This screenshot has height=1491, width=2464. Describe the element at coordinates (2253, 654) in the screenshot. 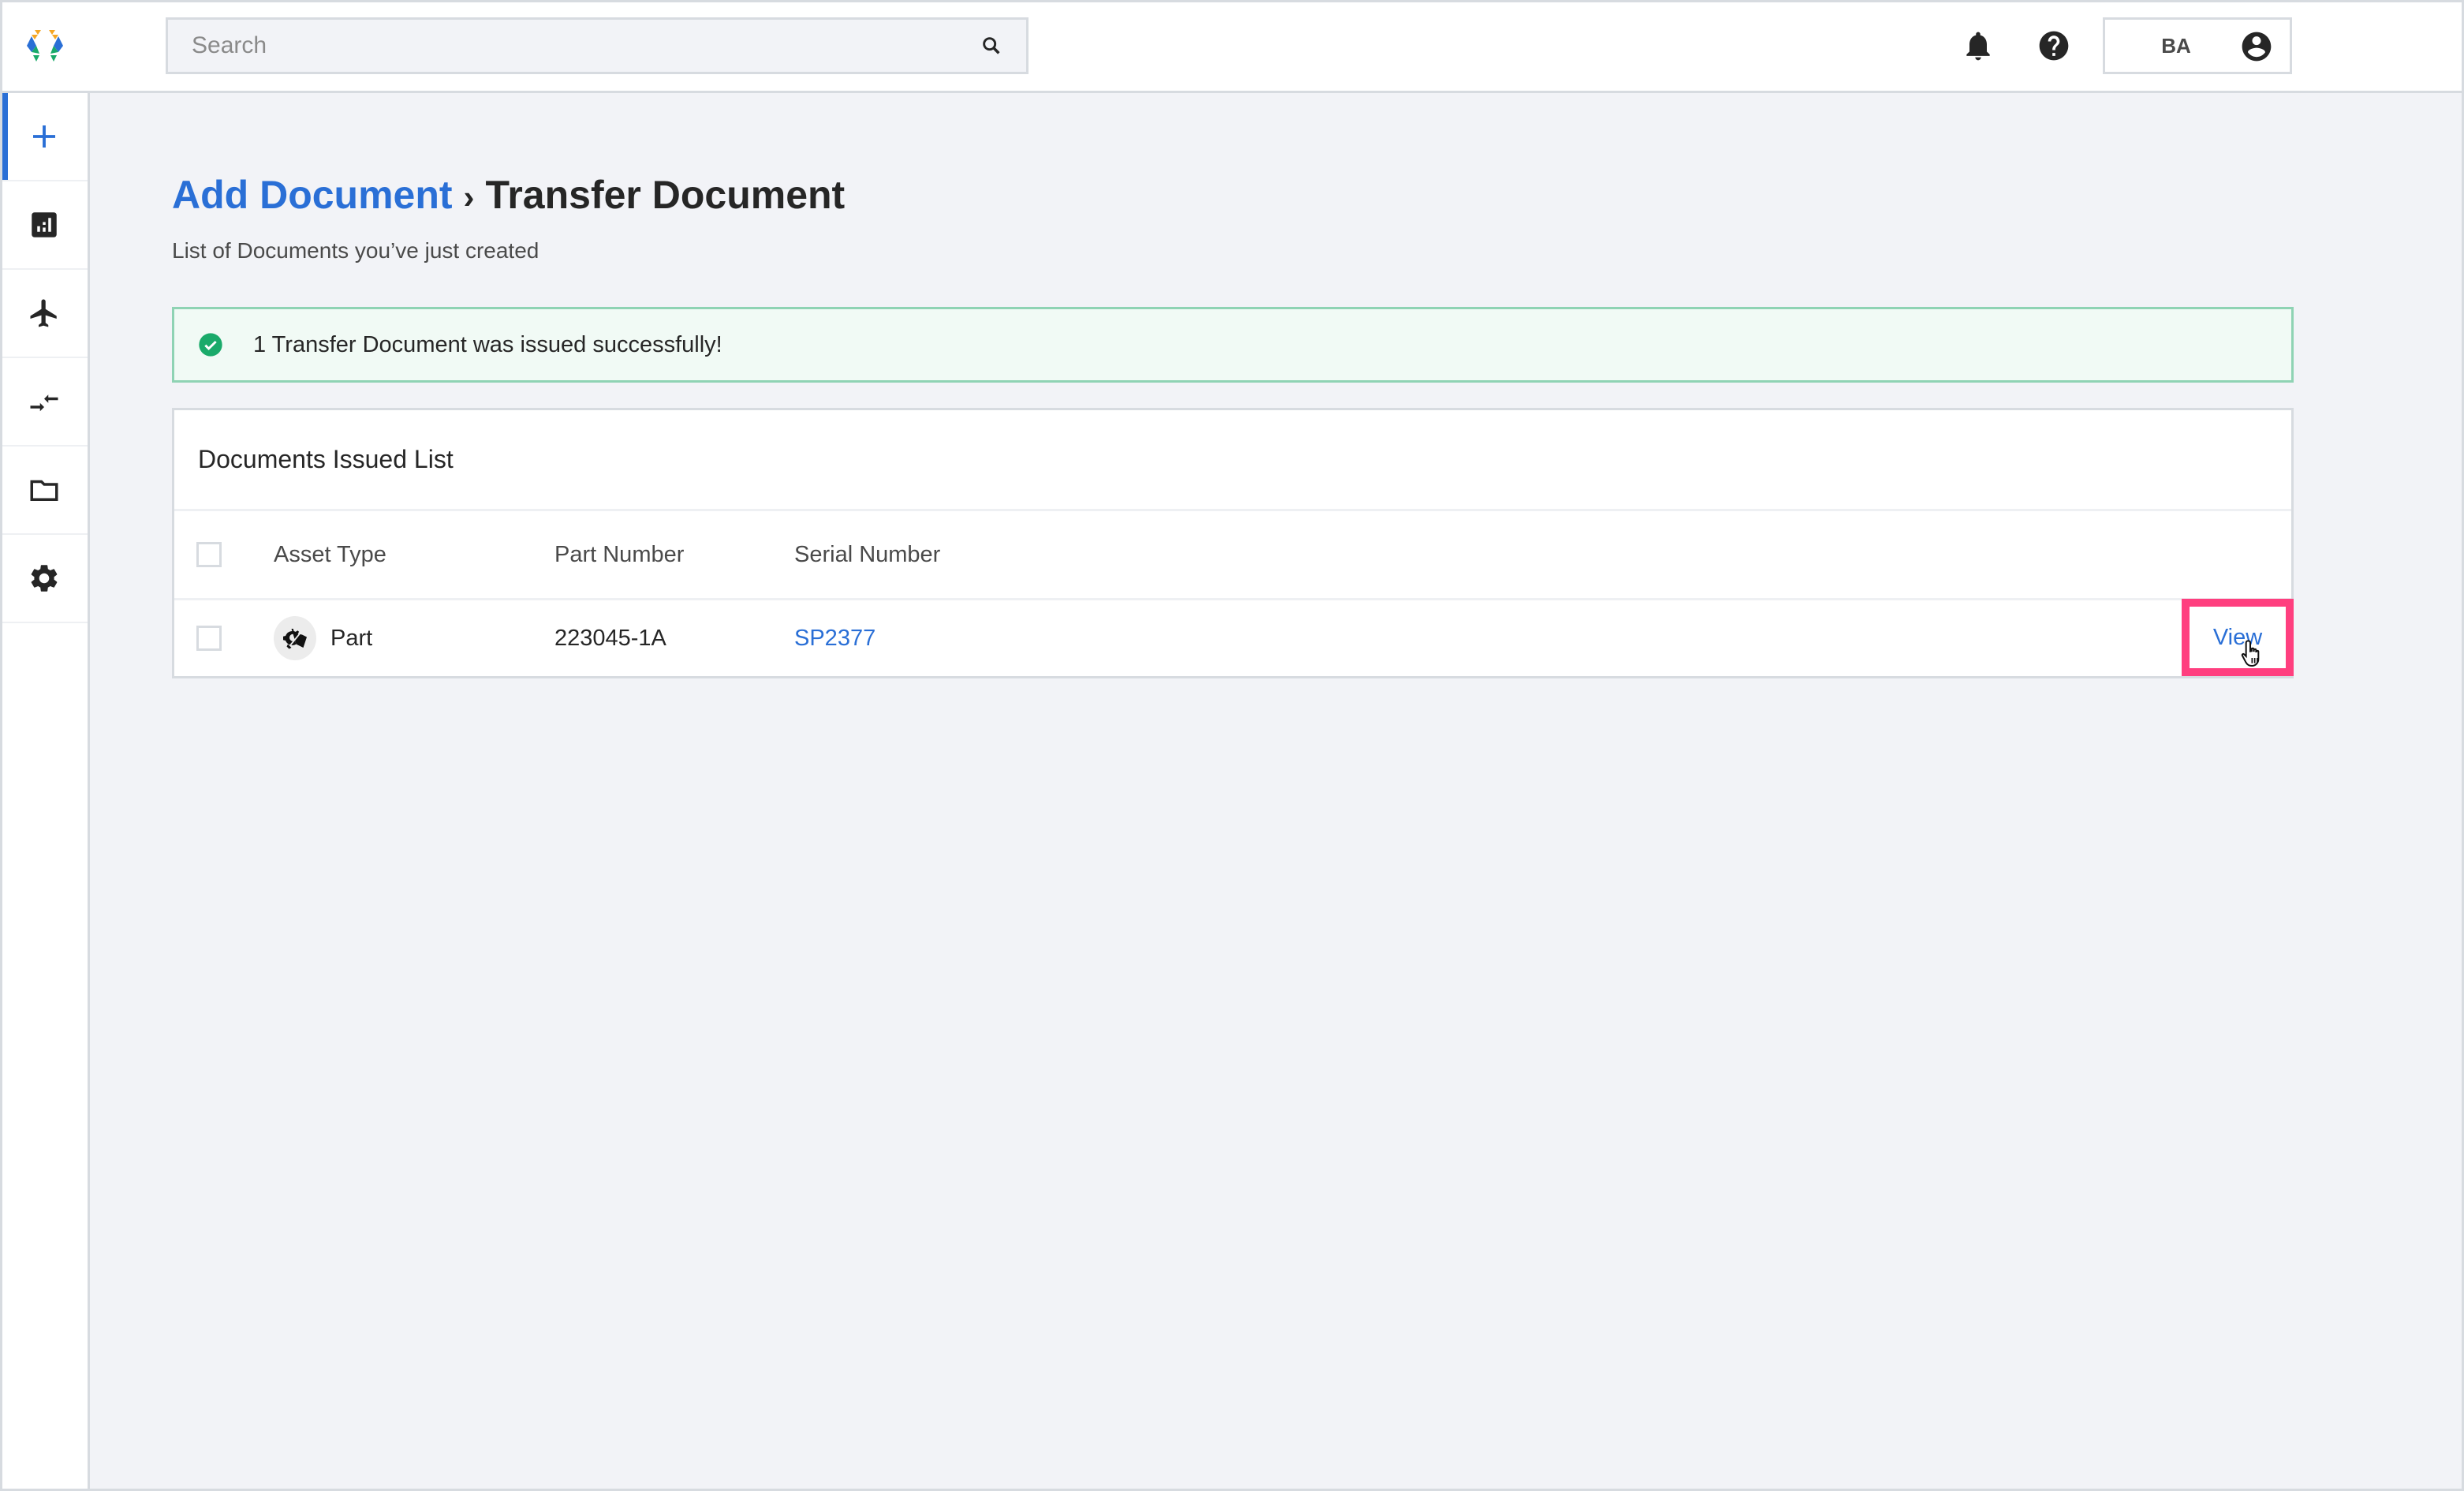

I see `hand-cursor-icon` at that location.